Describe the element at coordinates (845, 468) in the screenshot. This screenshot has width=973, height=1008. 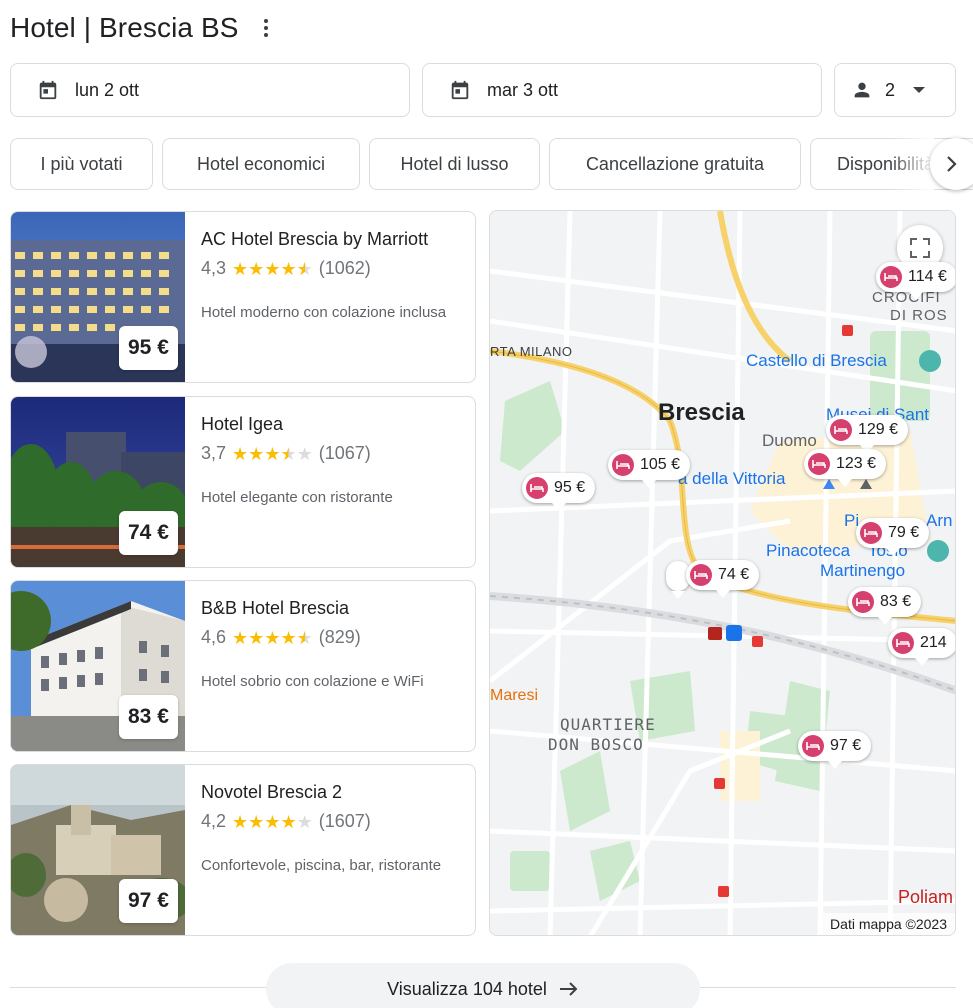
I see `map-price-pin: 123 €` at that location.